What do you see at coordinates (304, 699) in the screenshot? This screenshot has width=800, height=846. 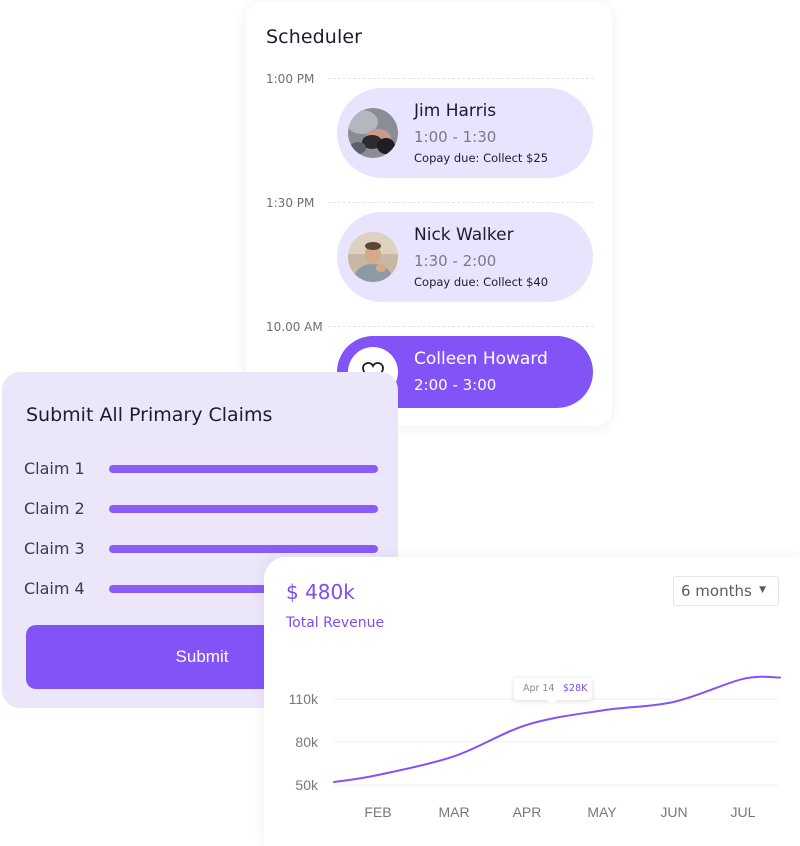 I see `y-tick-label: 110k` at bounding box center [304, 699].